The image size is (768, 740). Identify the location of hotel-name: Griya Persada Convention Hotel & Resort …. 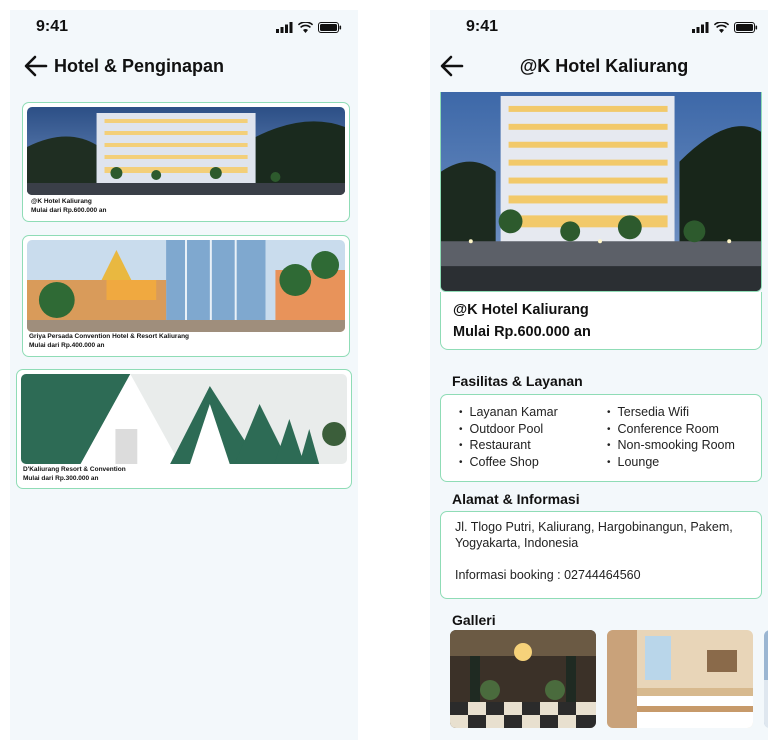
(109, 336).